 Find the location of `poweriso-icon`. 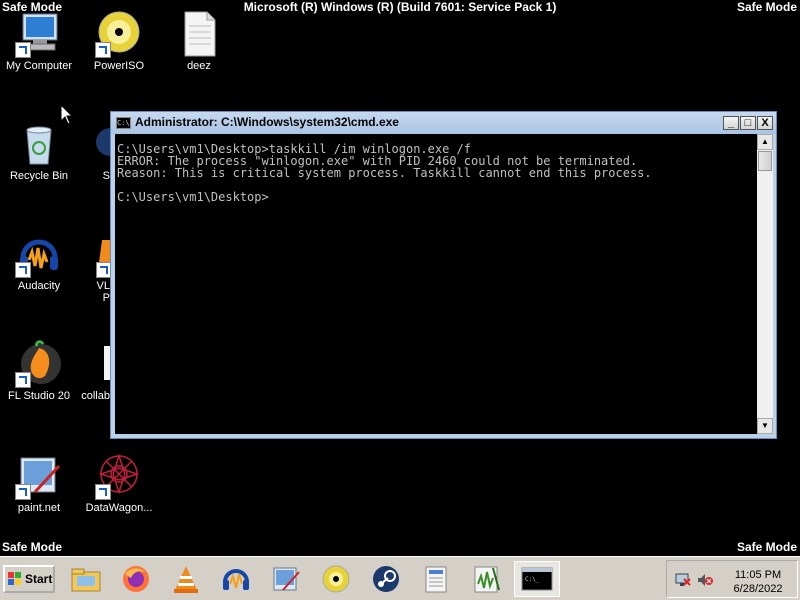

poweriso-icon is located at coordinates (336, 579).